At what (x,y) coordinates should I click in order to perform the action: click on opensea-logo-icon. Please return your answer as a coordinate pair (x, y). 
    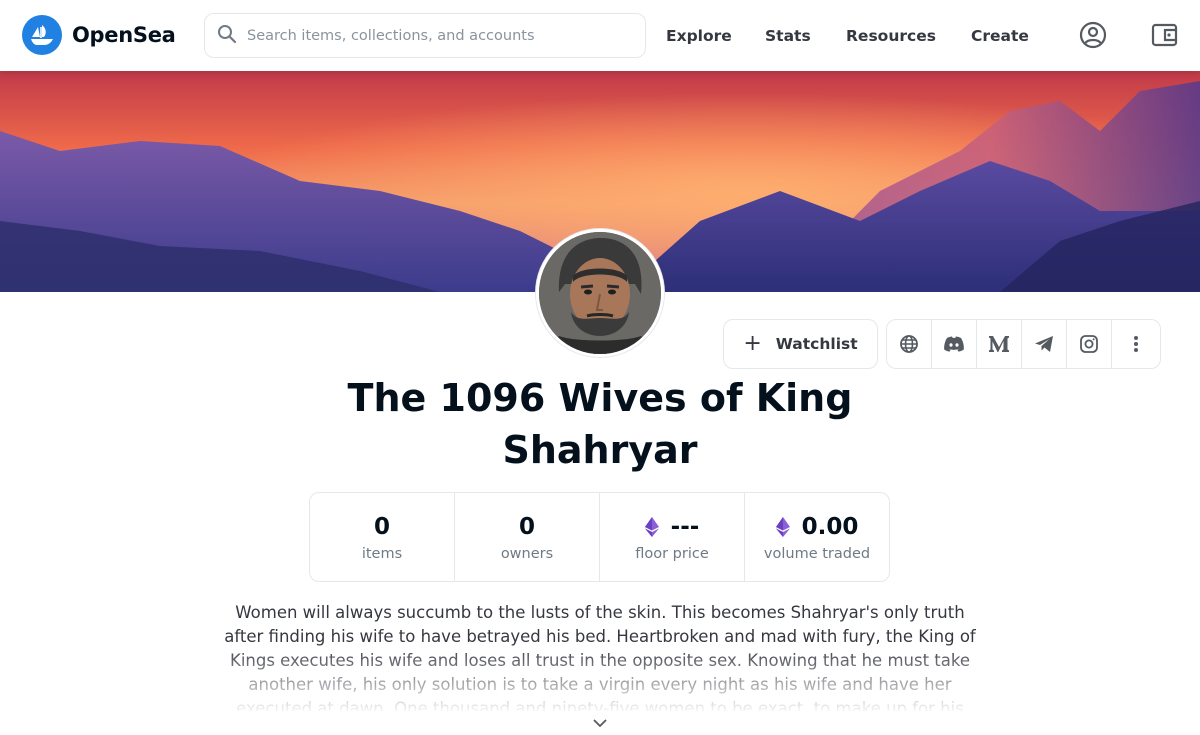
    Looking at the image, I should click on (42, 35).